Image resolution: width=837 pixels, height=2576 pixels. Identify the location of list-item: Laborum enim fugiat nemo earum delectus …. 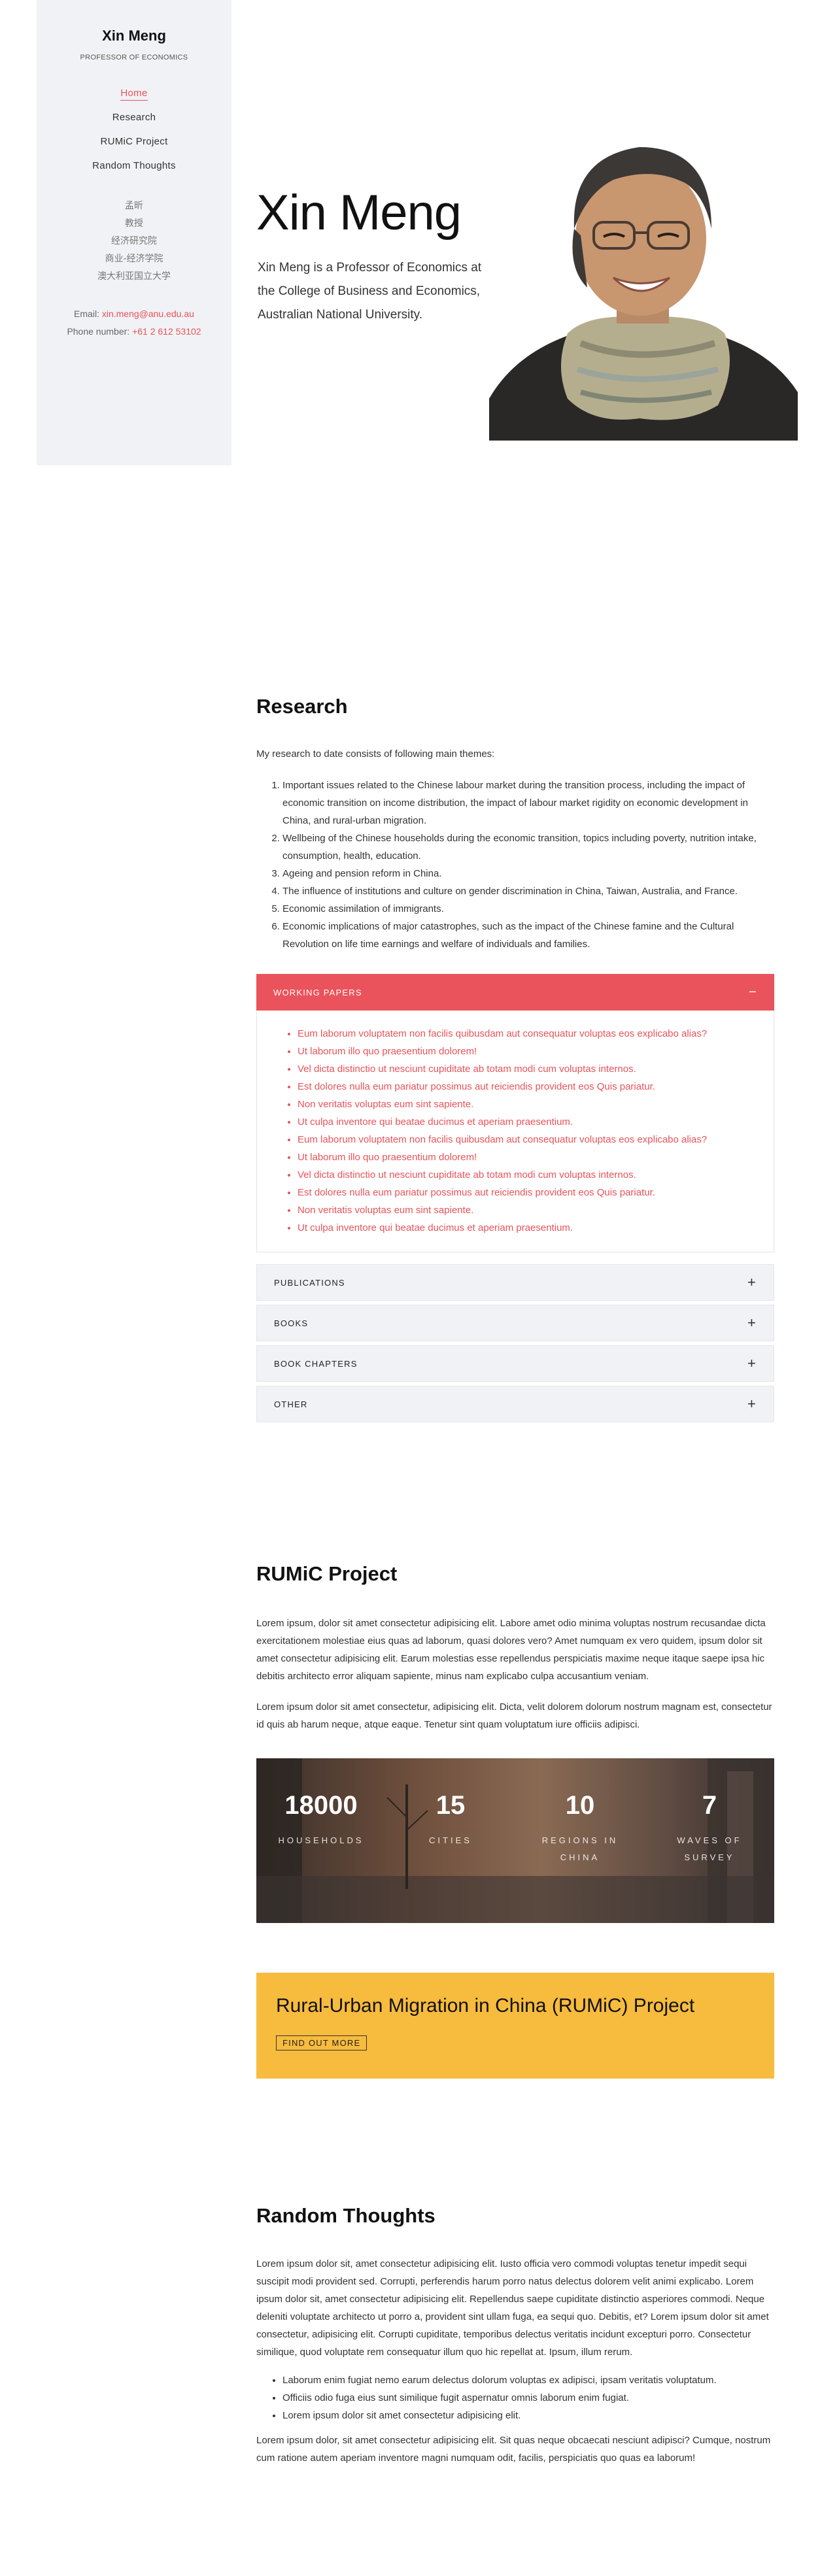
(527, 2380).